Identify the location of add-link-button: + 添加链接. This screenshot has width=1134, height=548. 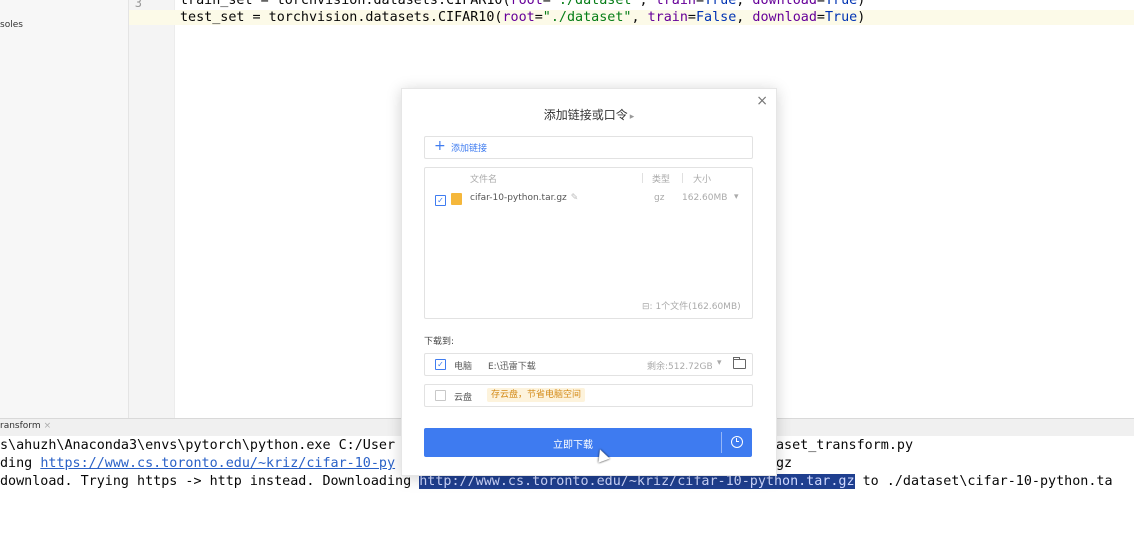
(588, 147).